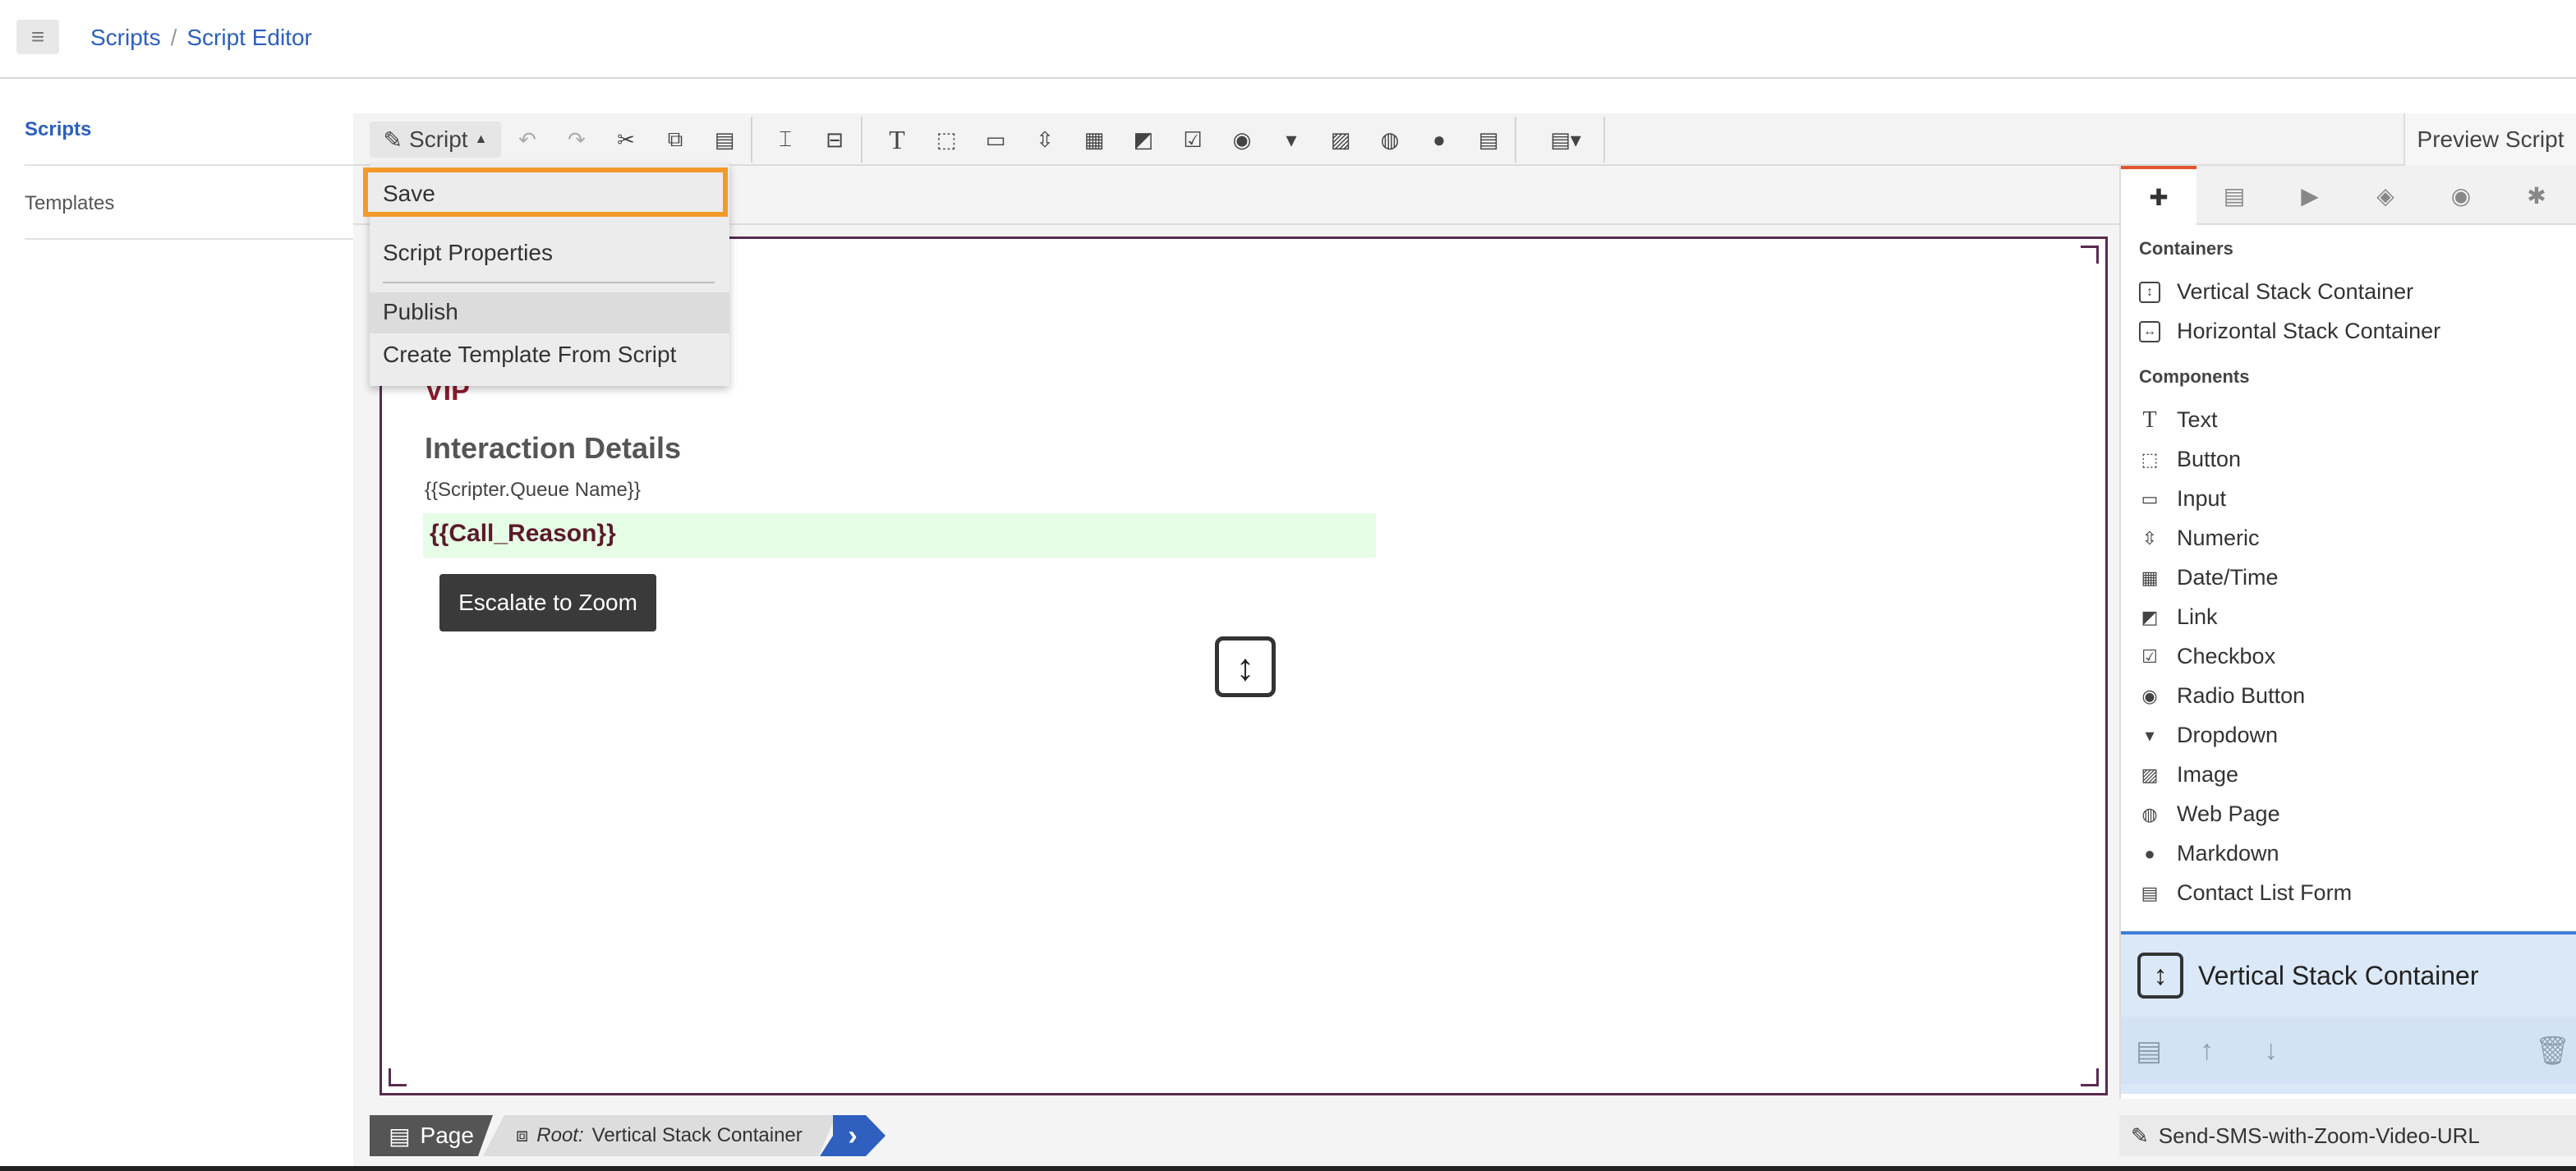 This screenshot has width=2576, height=1171. Describe the element at coordinates (1288, 1168) in the screenshot. I see `window-bottom-edge` at that location.